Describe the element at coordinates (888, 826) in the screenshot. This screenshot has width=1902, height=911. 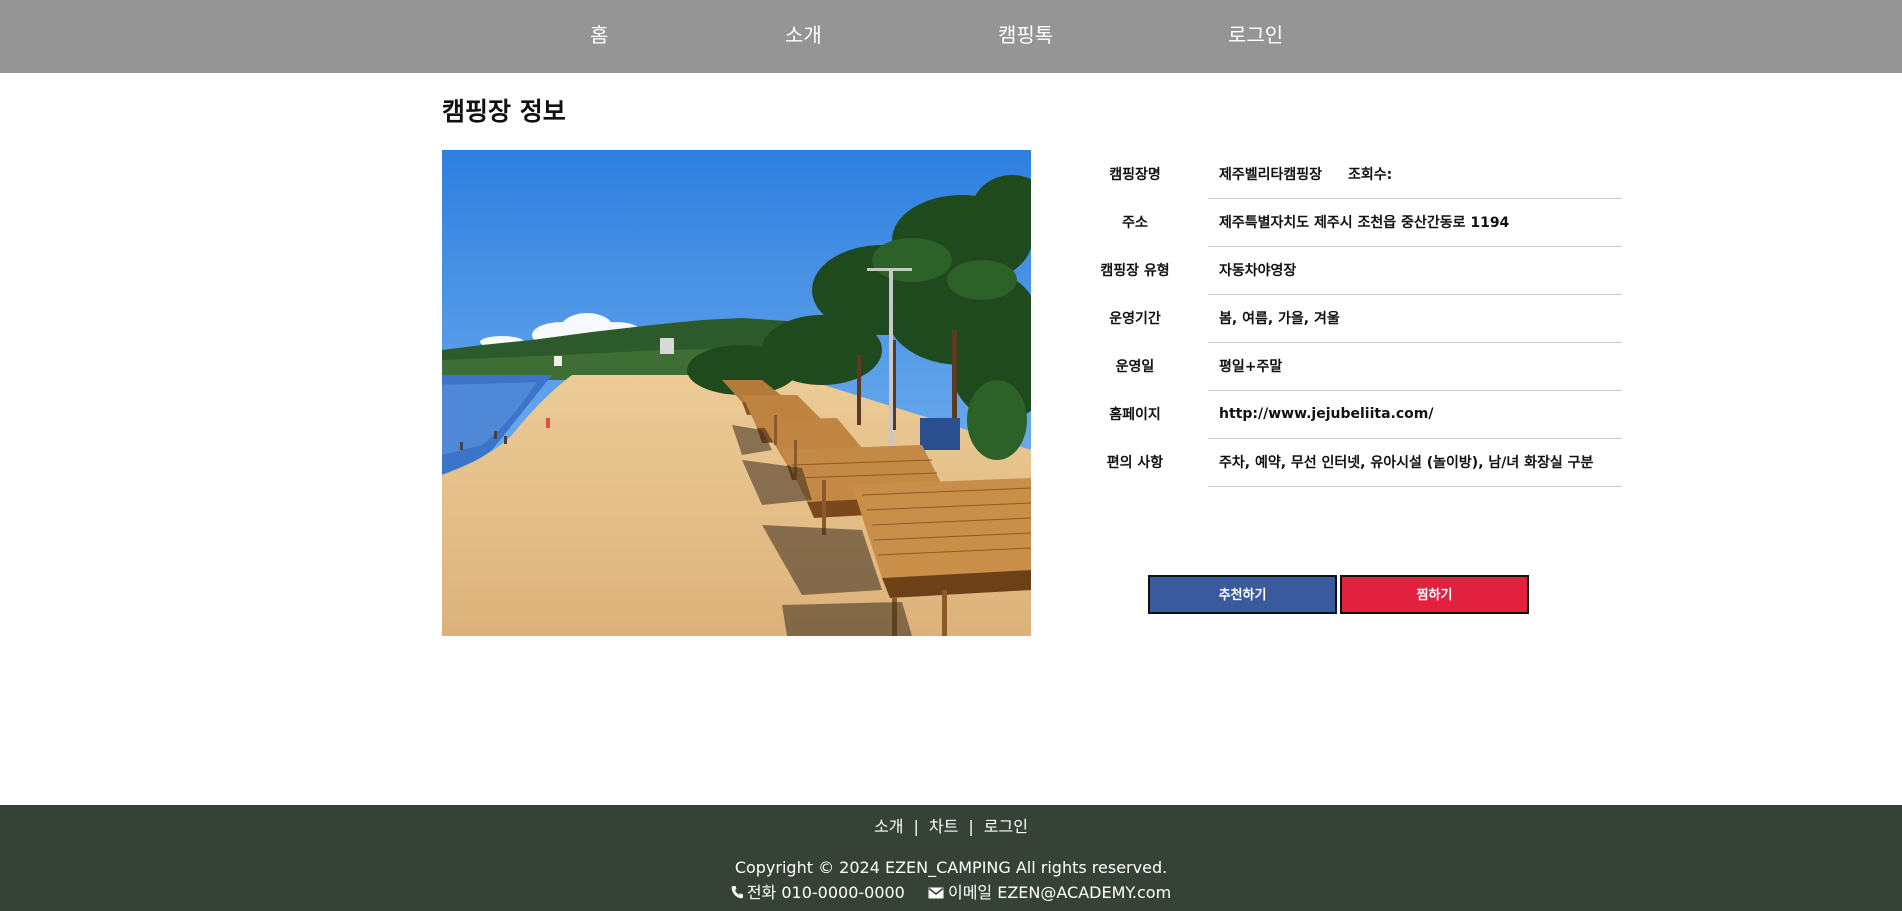
I see `footer-about-link: 소개` at that location.